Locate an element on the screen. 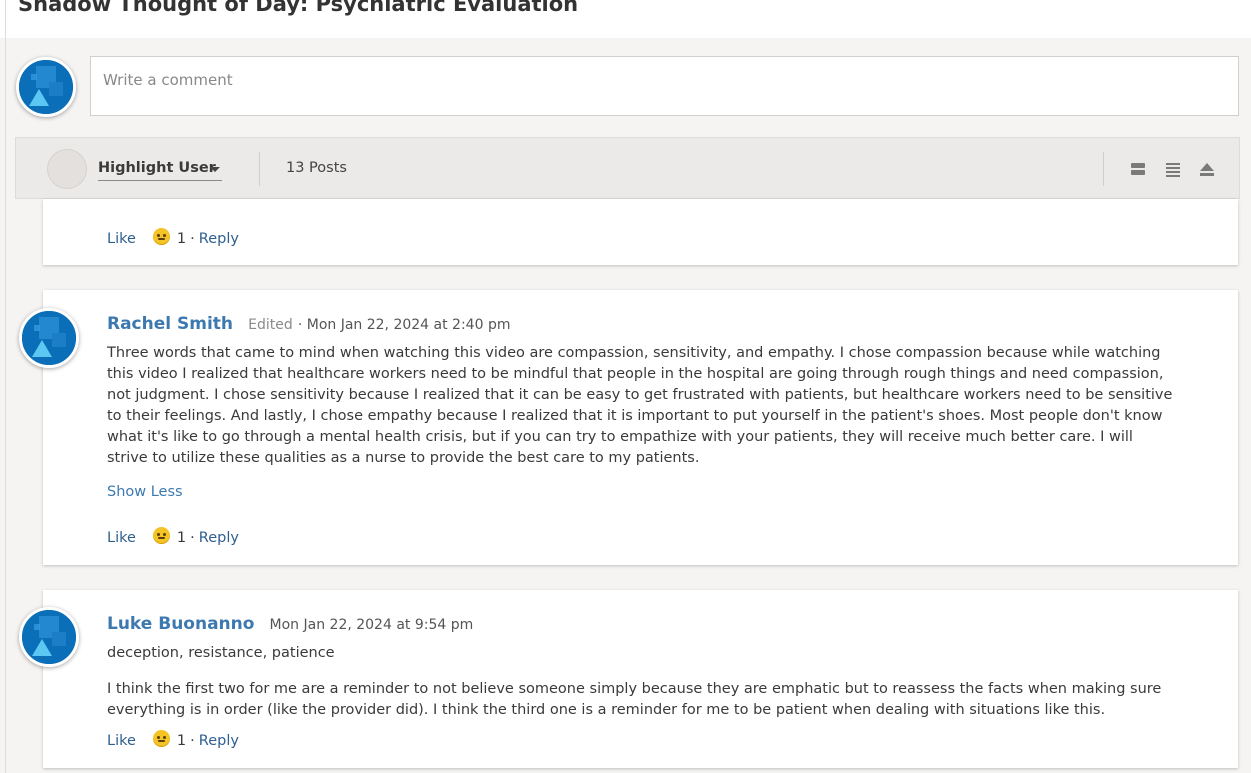 This screenshot has height=773, width=1251. collapse-all-icon is located at coordinates (1207, 169).